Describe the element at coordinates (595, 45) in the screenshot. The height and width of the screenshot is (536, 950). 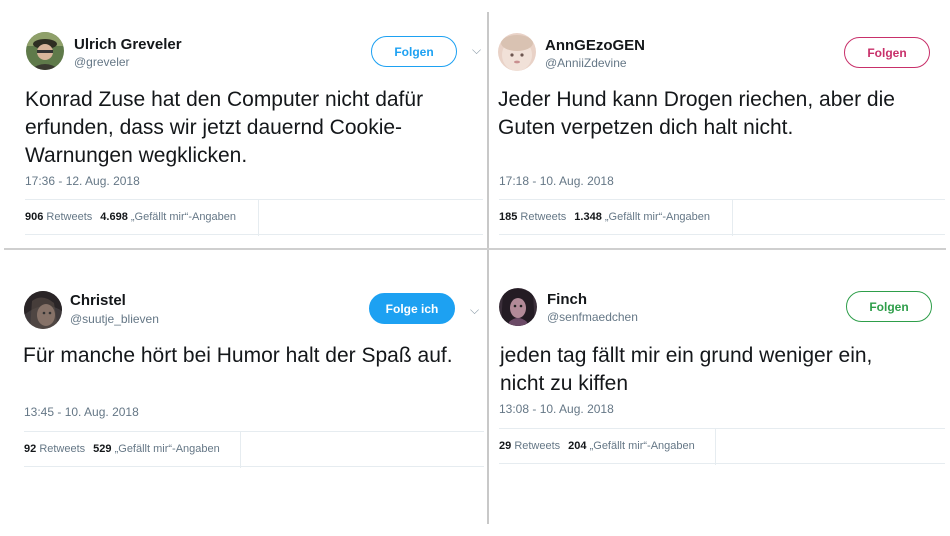
I see `display-name: AnnGEzoGEN` at that location.